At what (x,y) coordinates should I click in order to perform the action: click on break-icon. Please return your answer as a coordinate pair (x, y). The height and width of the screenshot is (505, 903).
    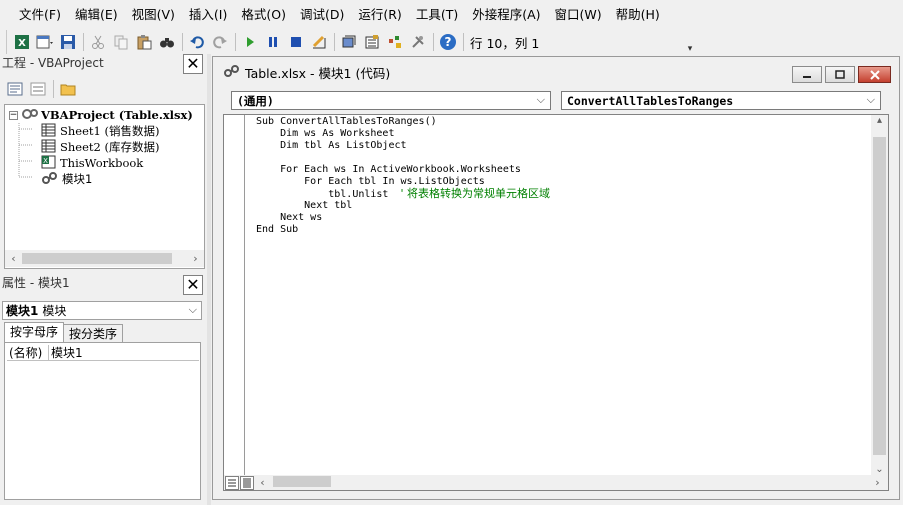
    Looking at the image, I should click on (273, 42).